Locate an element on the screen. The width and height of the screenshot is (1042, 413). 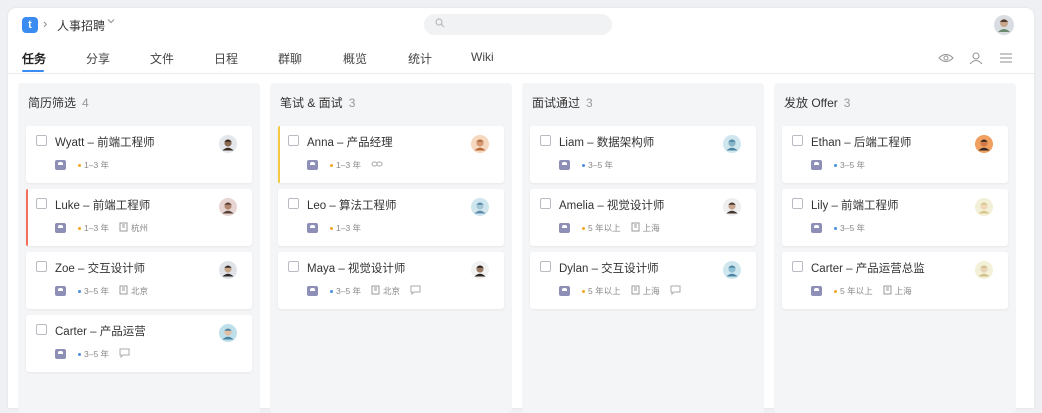
search-input is located at coordinates (518, 24).